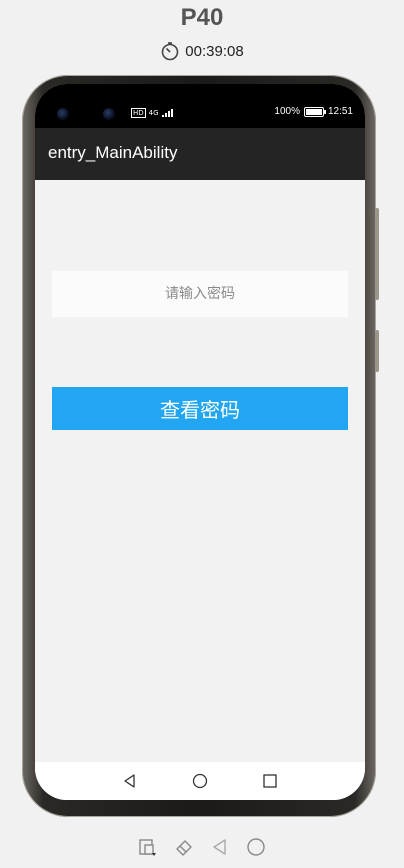  What do you see at coordinates (220, 847) in the screenshot?
I see `back-icon` at bounding box center [220, 847].